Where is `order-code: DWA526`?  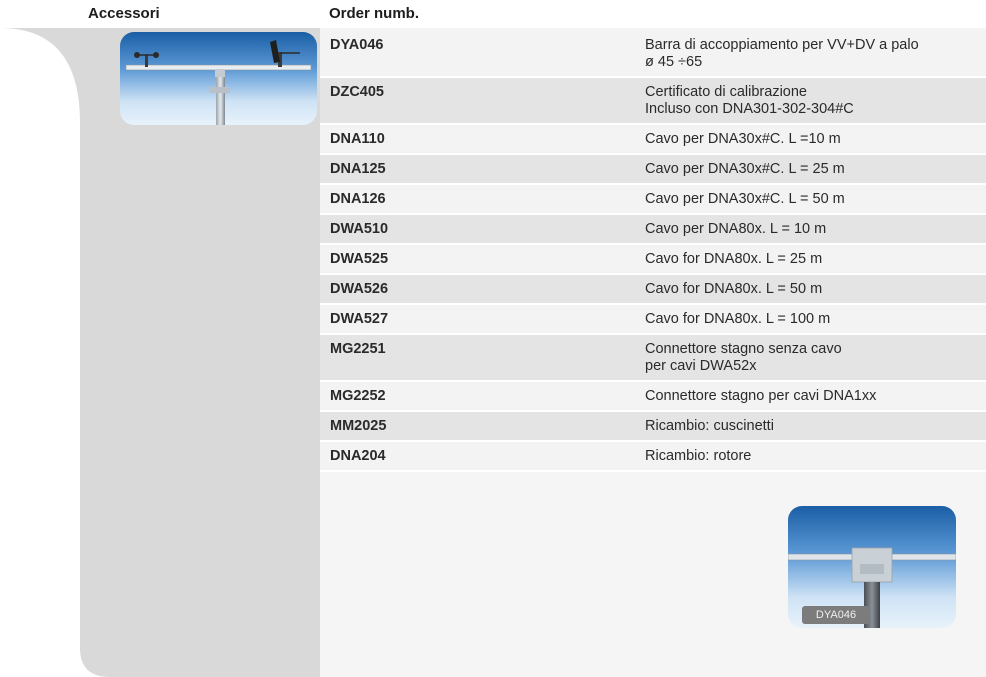 order-code: DWA526 is located at coordinates (359, 289).